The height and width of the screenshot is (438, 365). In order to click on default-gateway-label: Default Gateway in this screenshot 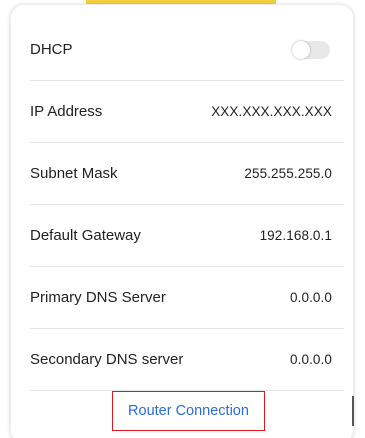, I will do `click(85, 235)`.